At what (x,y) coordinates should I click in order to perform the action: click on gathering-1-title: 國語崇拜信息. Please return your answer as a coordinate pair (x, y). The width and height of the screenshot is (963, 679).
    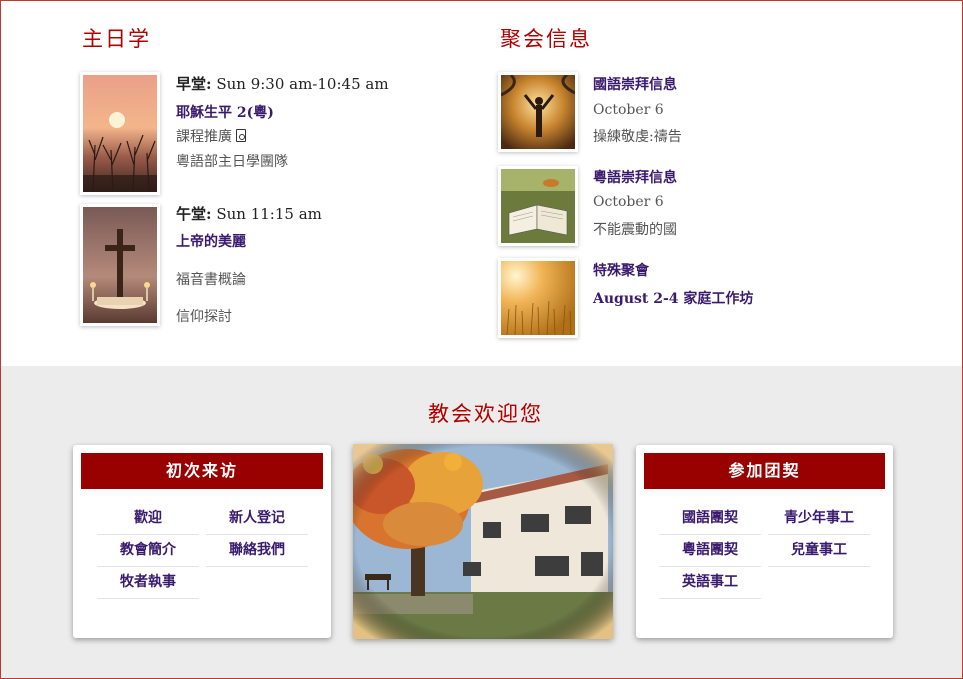
    Looking at the image, I should click on (635, 84).